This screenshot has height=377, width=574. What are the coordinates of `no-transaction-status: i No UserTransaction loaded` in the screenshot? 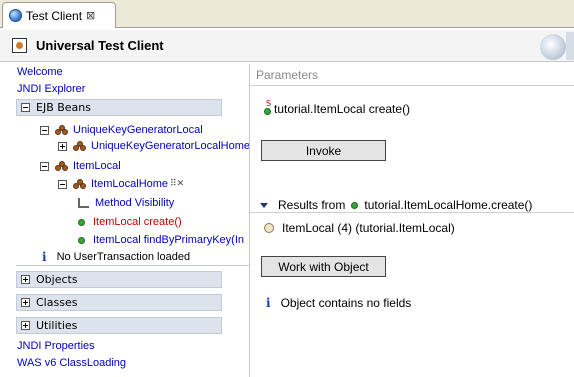 It's located at (116, 257).